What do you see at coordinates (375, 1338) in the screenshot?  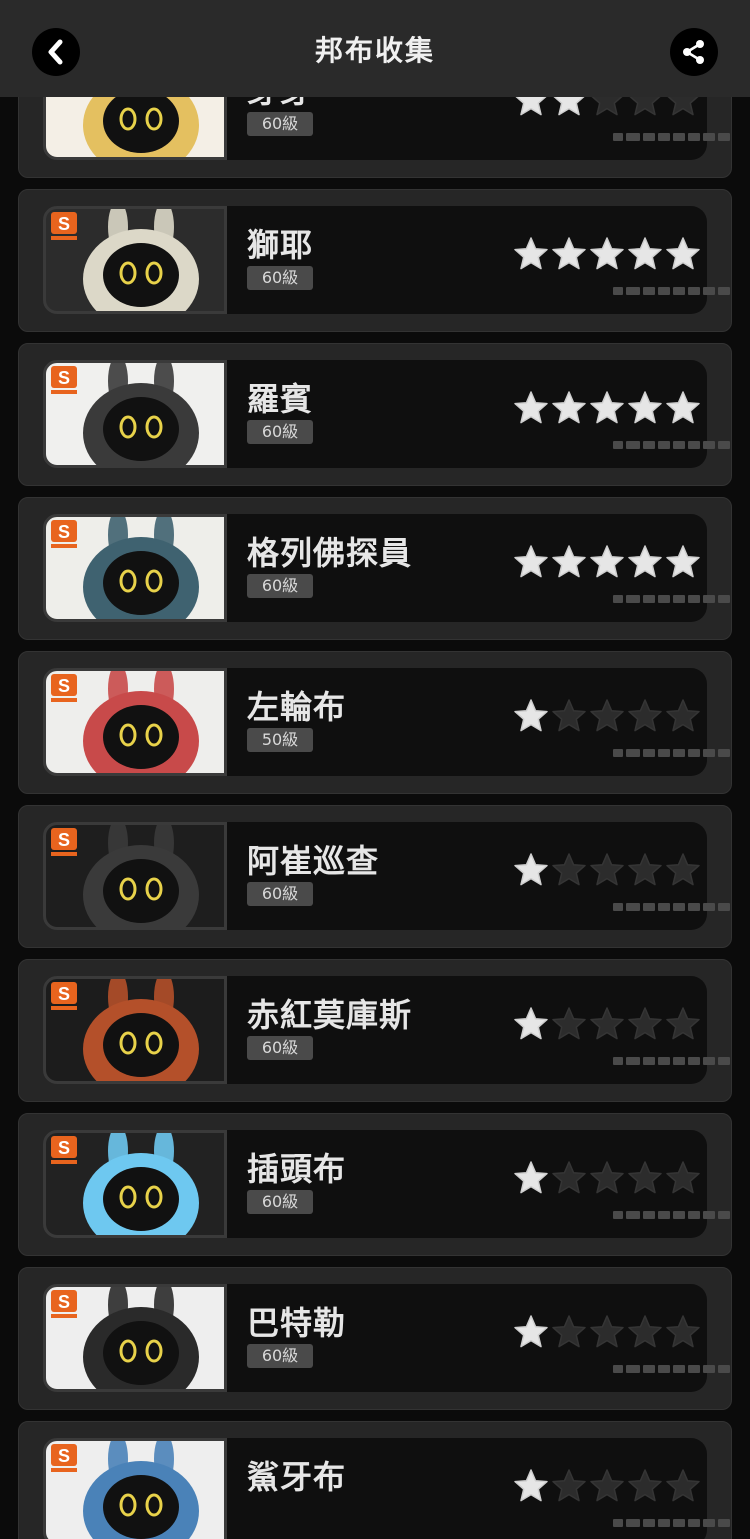 I see `bangboo-card: S 巴特勒 60級` at bounding box center [375, 1338].